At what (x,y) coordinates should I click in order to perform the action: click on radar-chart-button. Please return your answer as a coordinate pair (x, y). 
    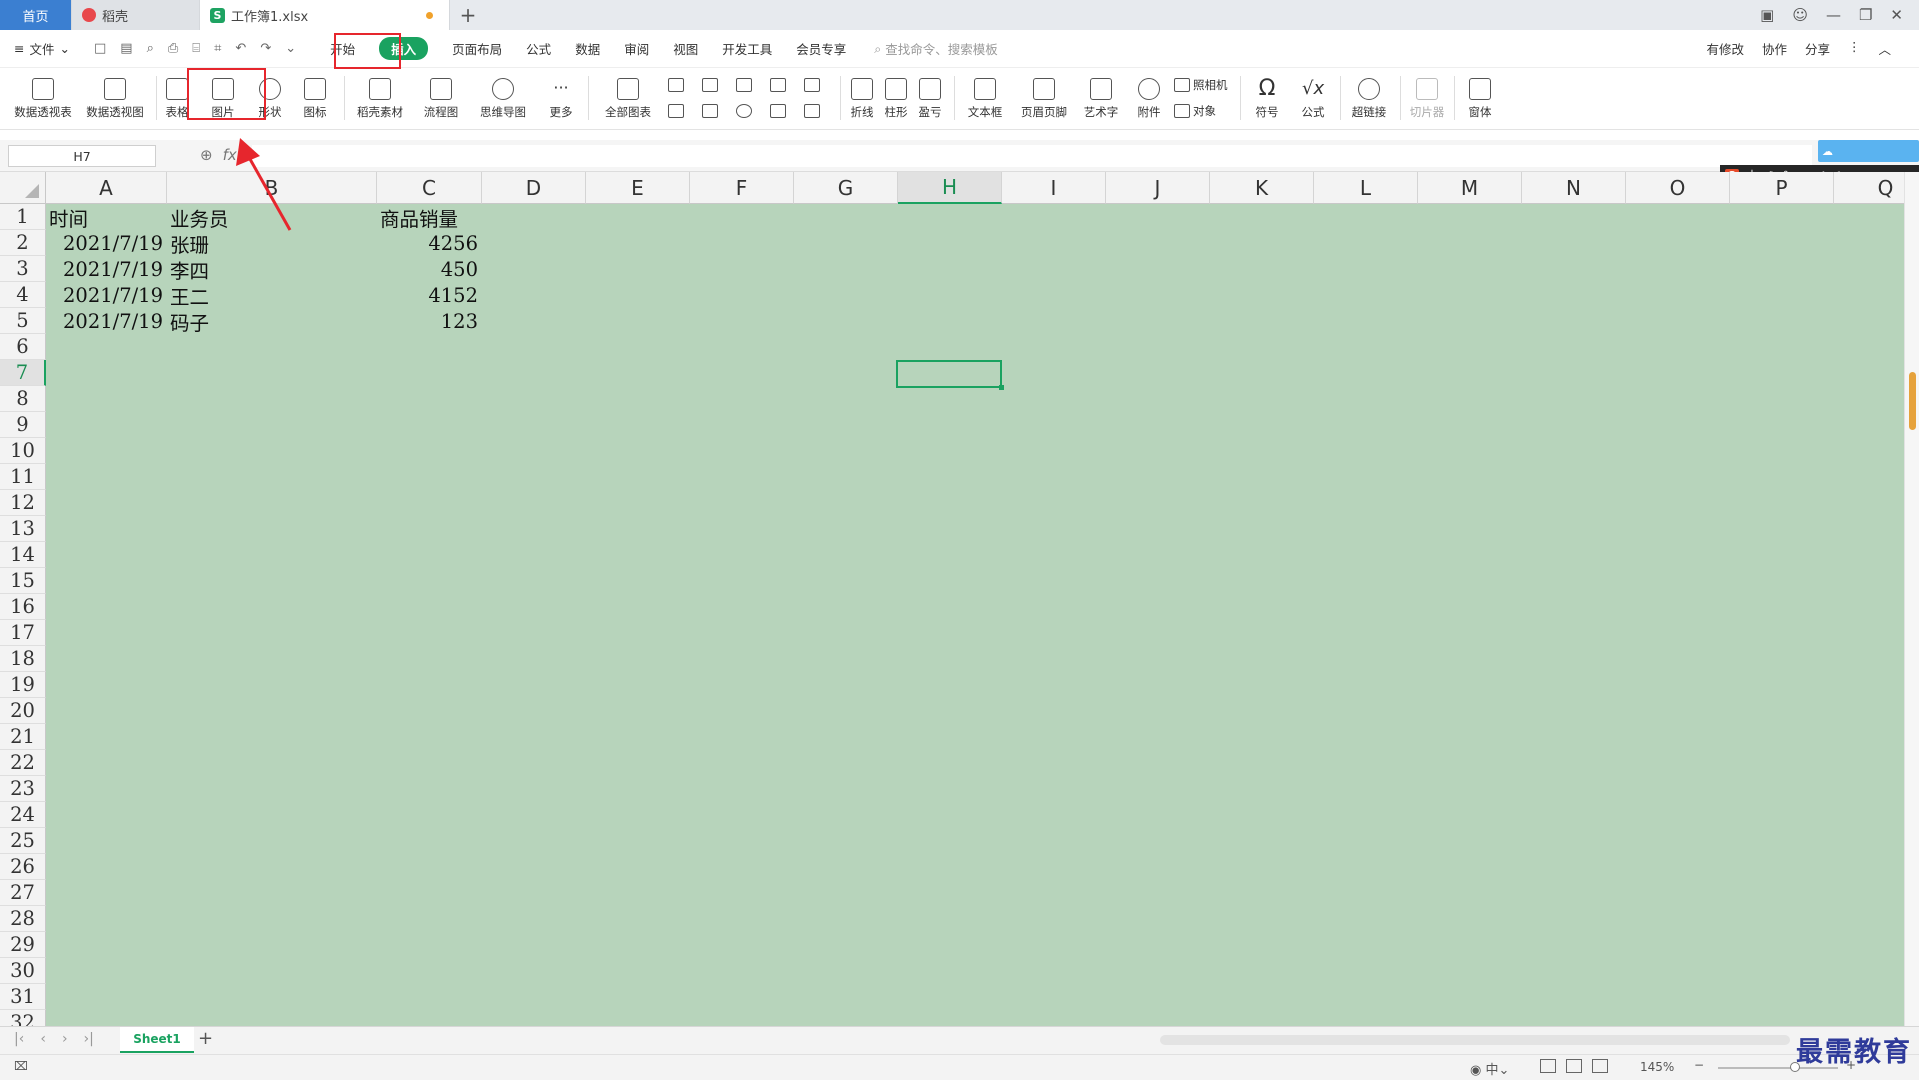
    Looking at the image, I should click on (778, 85).